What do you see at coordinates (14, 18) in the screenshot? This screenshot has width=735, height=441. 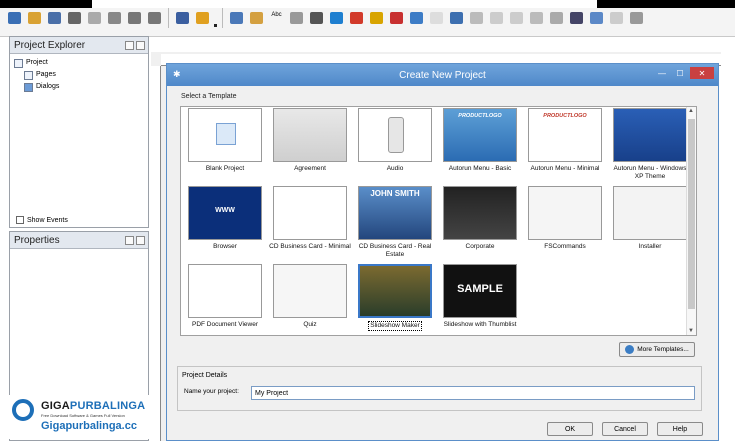 I see `select-icon` at bounding box center [14, 18].